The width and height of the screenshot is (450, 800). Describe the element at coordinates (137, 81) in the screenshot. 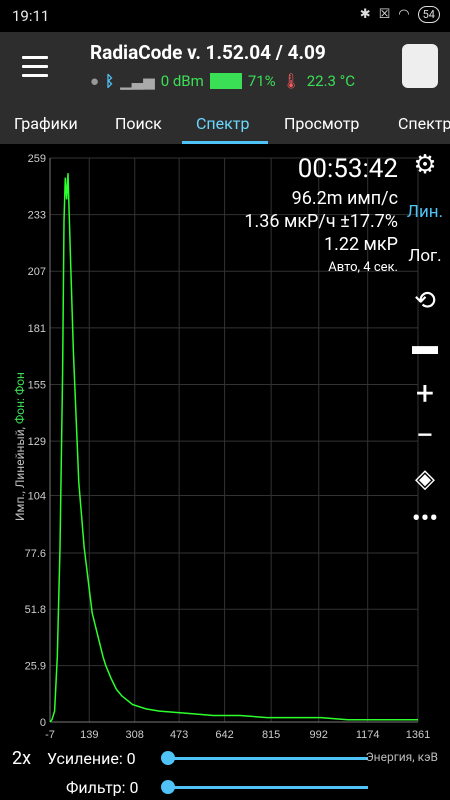

I see `signal-icon: ▁▃▅` at that location.